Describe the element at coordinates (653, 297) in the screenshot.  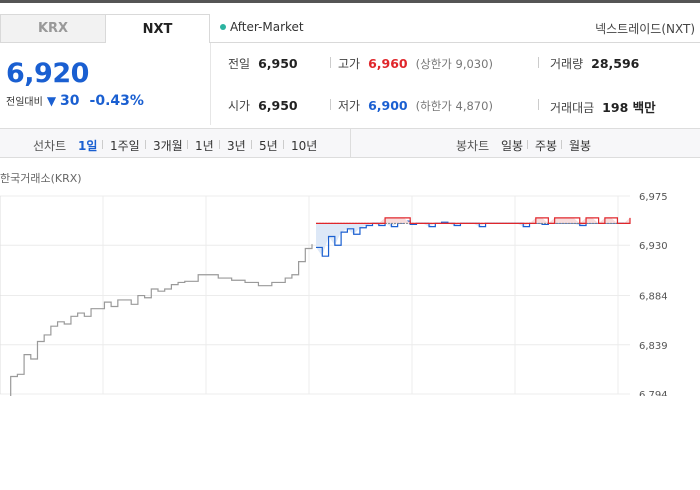
I see `y-tick-label: 6,884` at that location.